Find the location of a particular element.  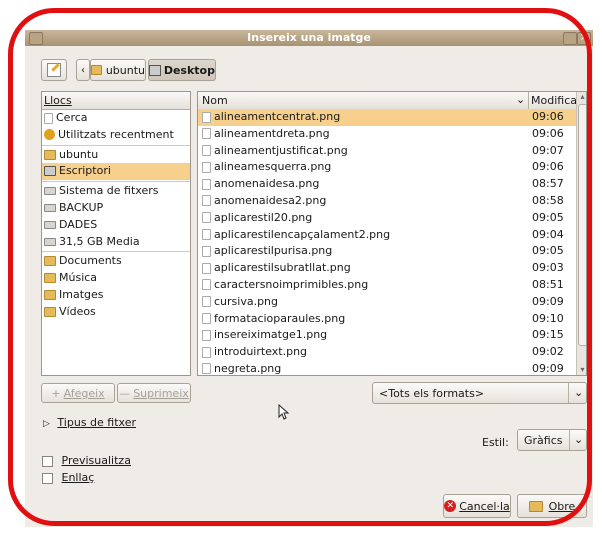

sidebar-item: Escriptori is located at coordinates (116, 172).